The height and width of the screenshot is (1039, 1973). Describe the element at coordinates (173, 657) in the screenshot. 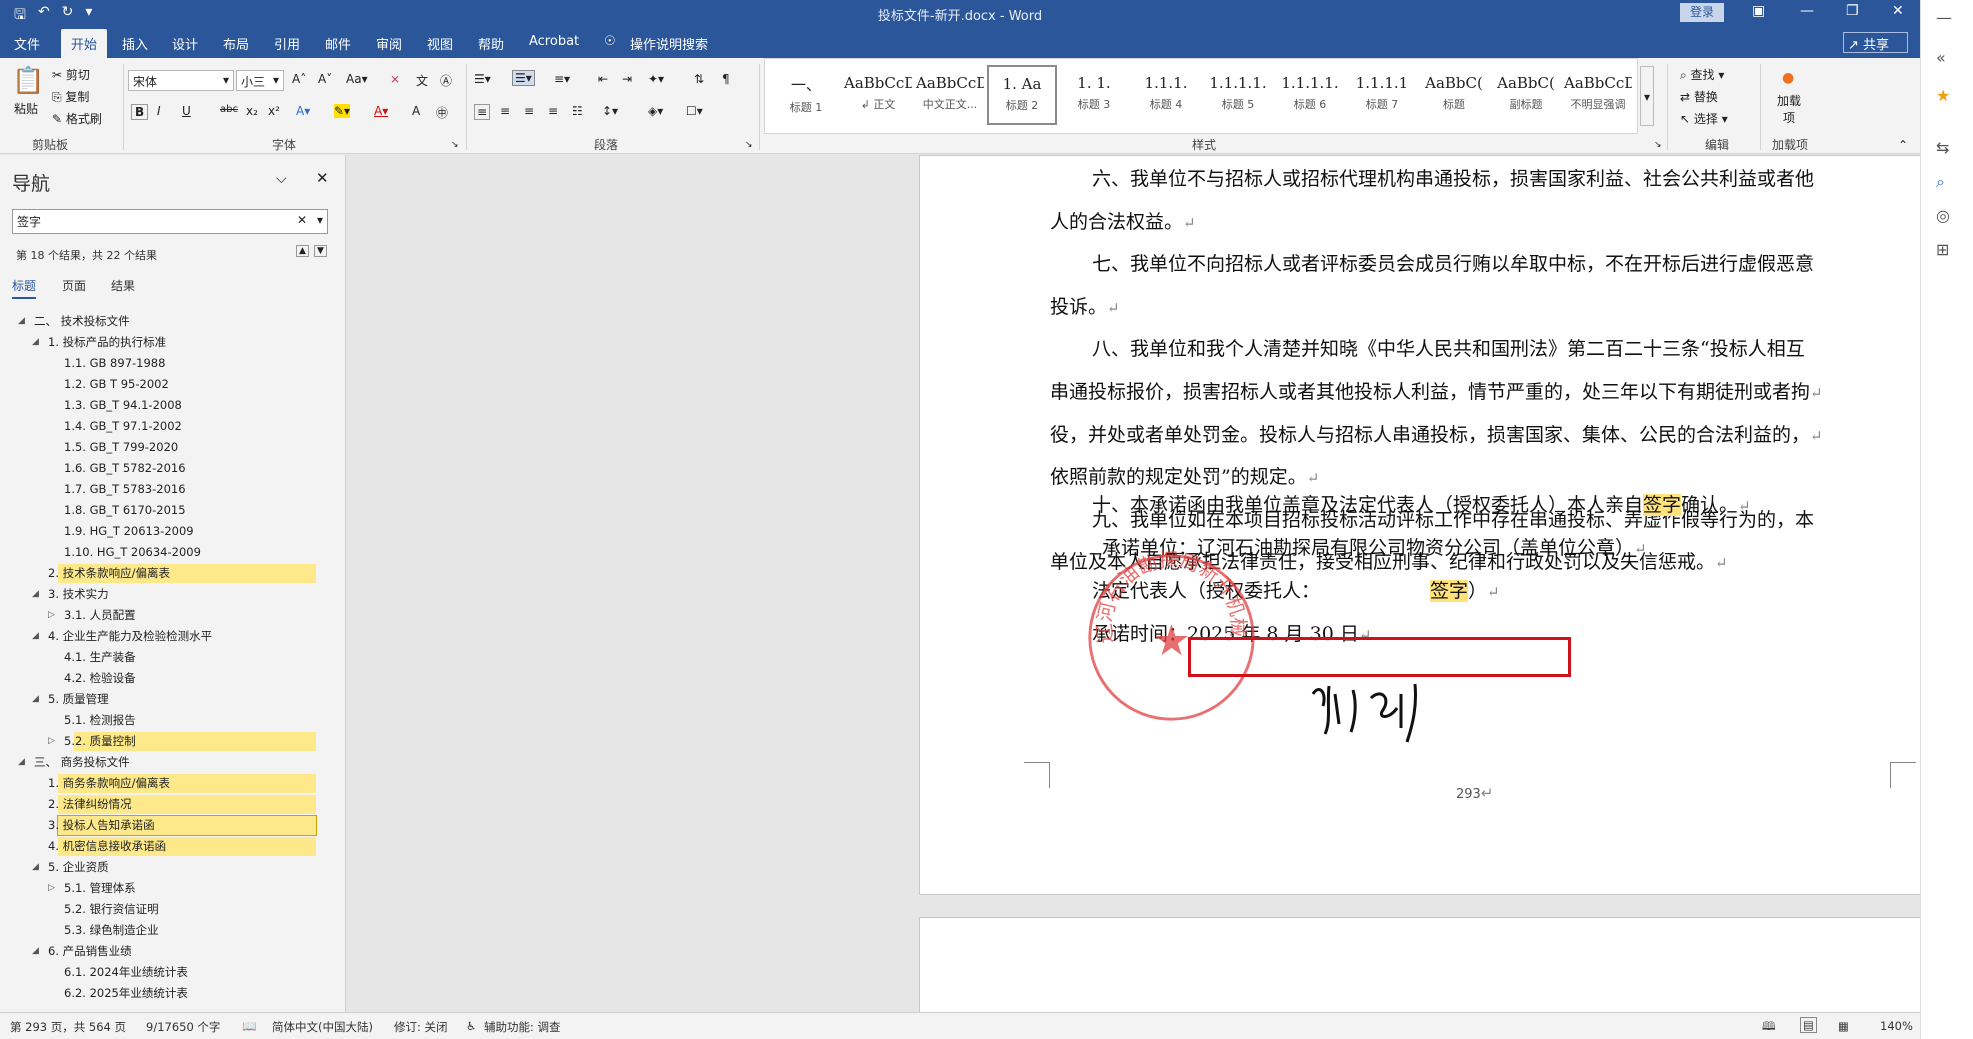

I see `heading-tree-item: 4.1. 生产装备` at that location.